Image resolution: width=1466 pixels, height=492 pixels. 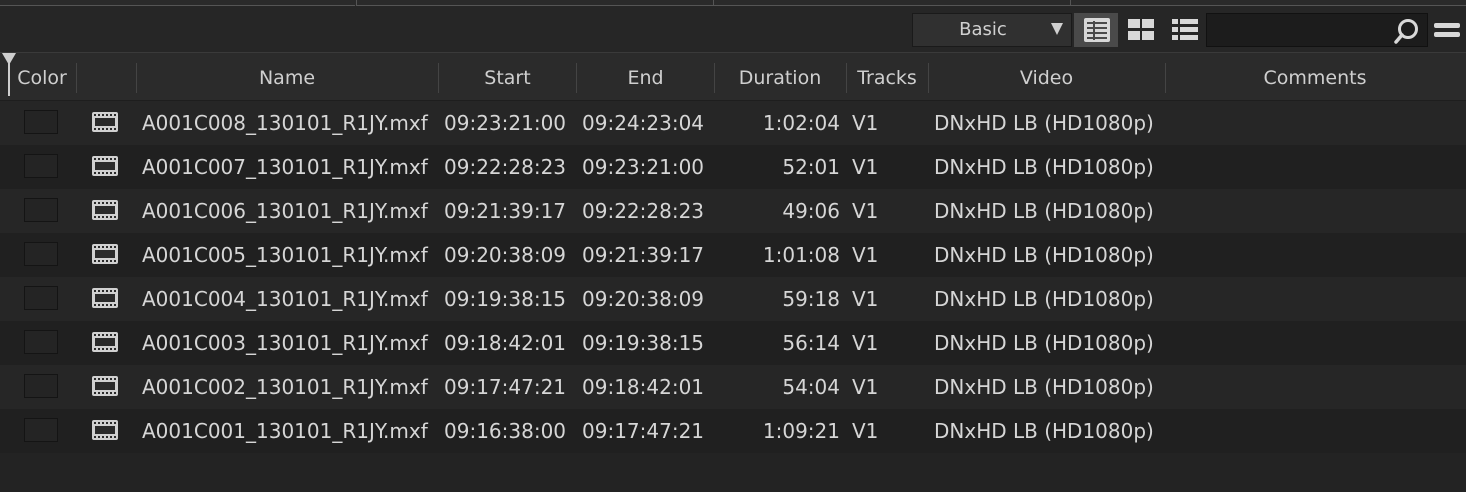 What do you see at coordinates (811, 211) in the screenshot?
I see `clip-duration: 49:06` at bounding box center [811, 211].